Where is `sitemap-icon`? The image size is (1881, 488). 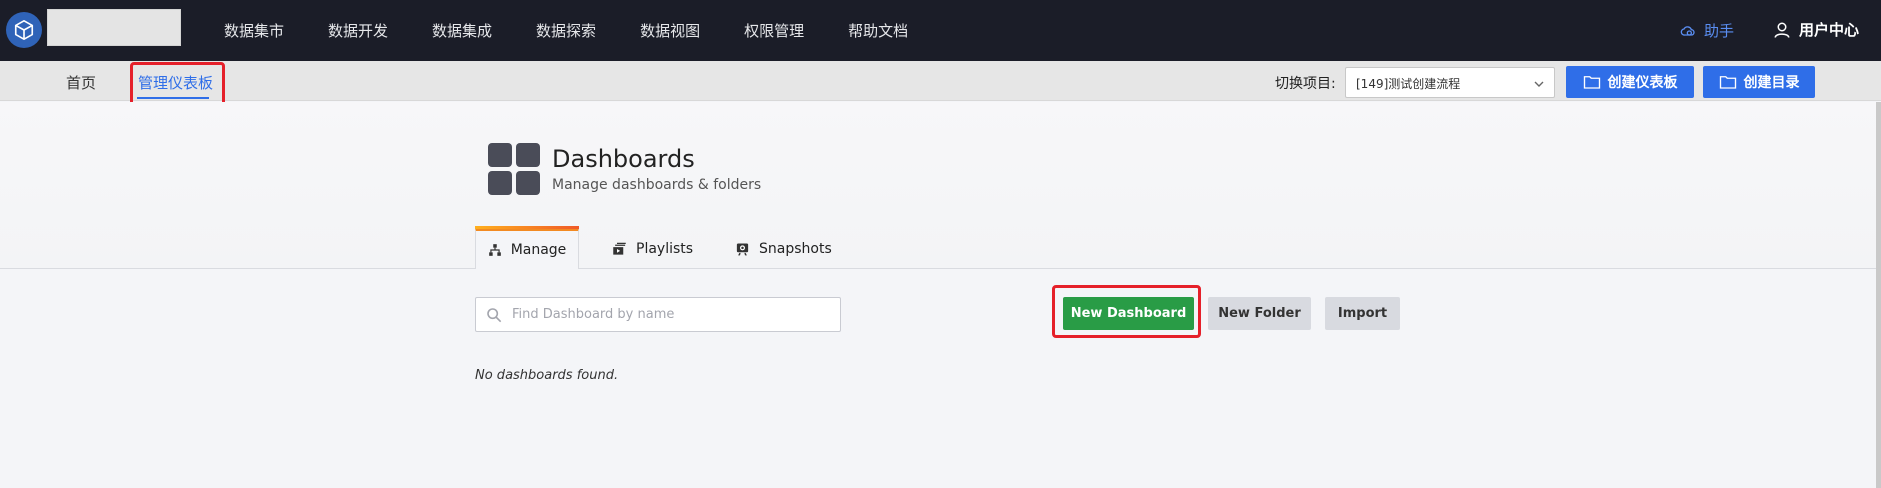
sitemap-icon is located at coordinates (494, 250).